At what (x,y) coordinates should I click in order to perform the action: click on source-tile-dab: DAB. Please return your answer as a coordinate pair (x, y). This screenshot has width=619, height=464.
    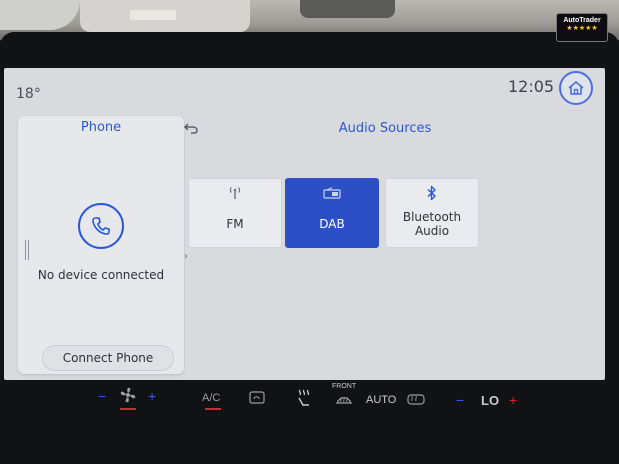
    Looking at the image, I should click on (332, 213).